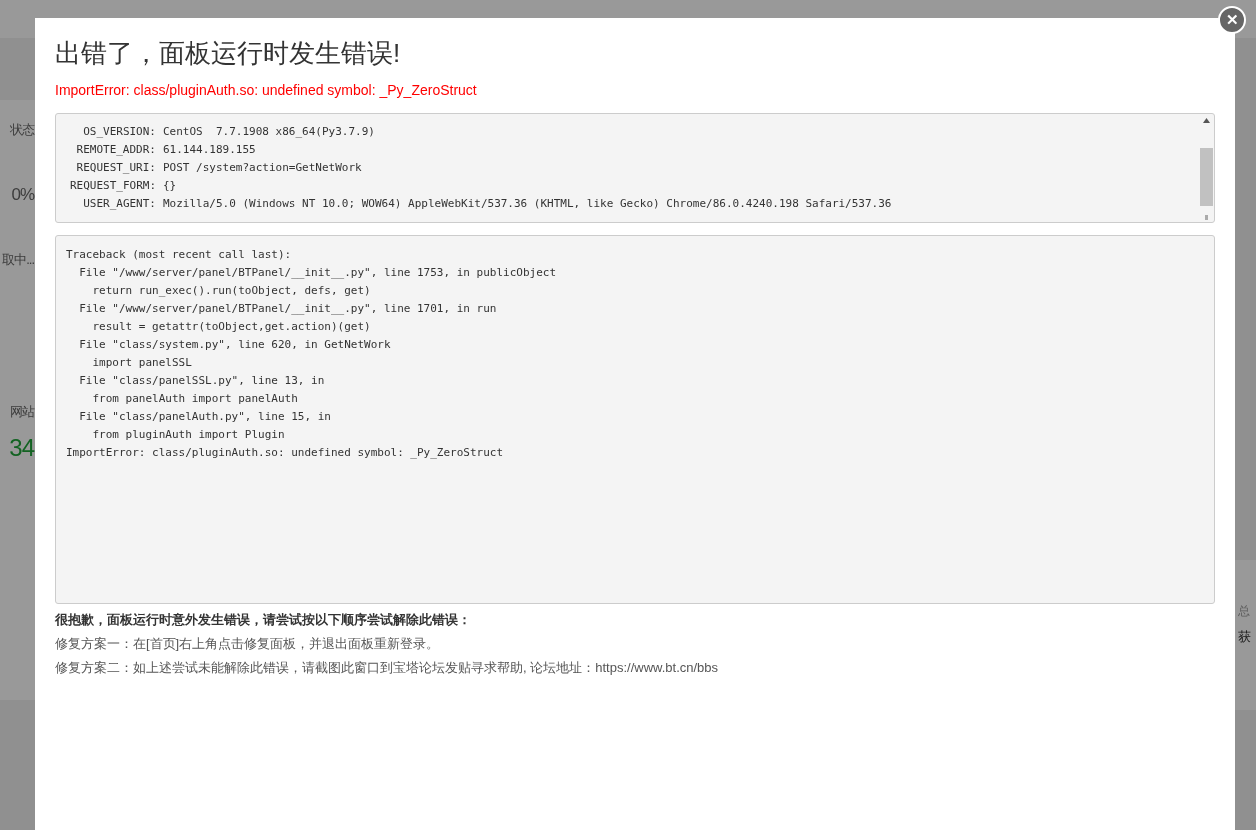 The height and width of the screenshot is (830, 1256). What do you see at coordinates (266, 90) in the screenshot?
I see `error-message: ImportError: class/pluginAuth.so: undefined symbol: _Py_ZeroStruct` at bounding box center [266, 90].